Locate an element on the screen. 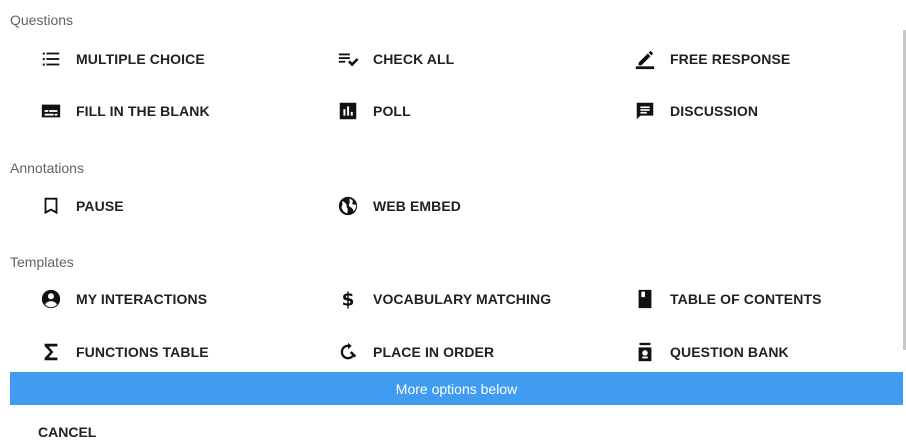 This screenshot has width=906, height=441. dollar-icon: $ is located at coordinates (348, 299).